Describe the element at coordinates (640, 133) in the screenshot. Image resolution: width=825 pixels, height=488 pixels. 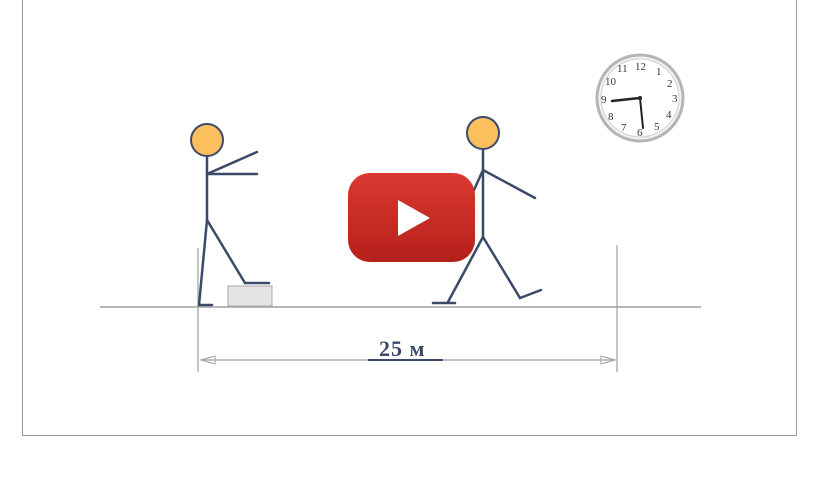
I see `clock-numeral: 6` at that location.